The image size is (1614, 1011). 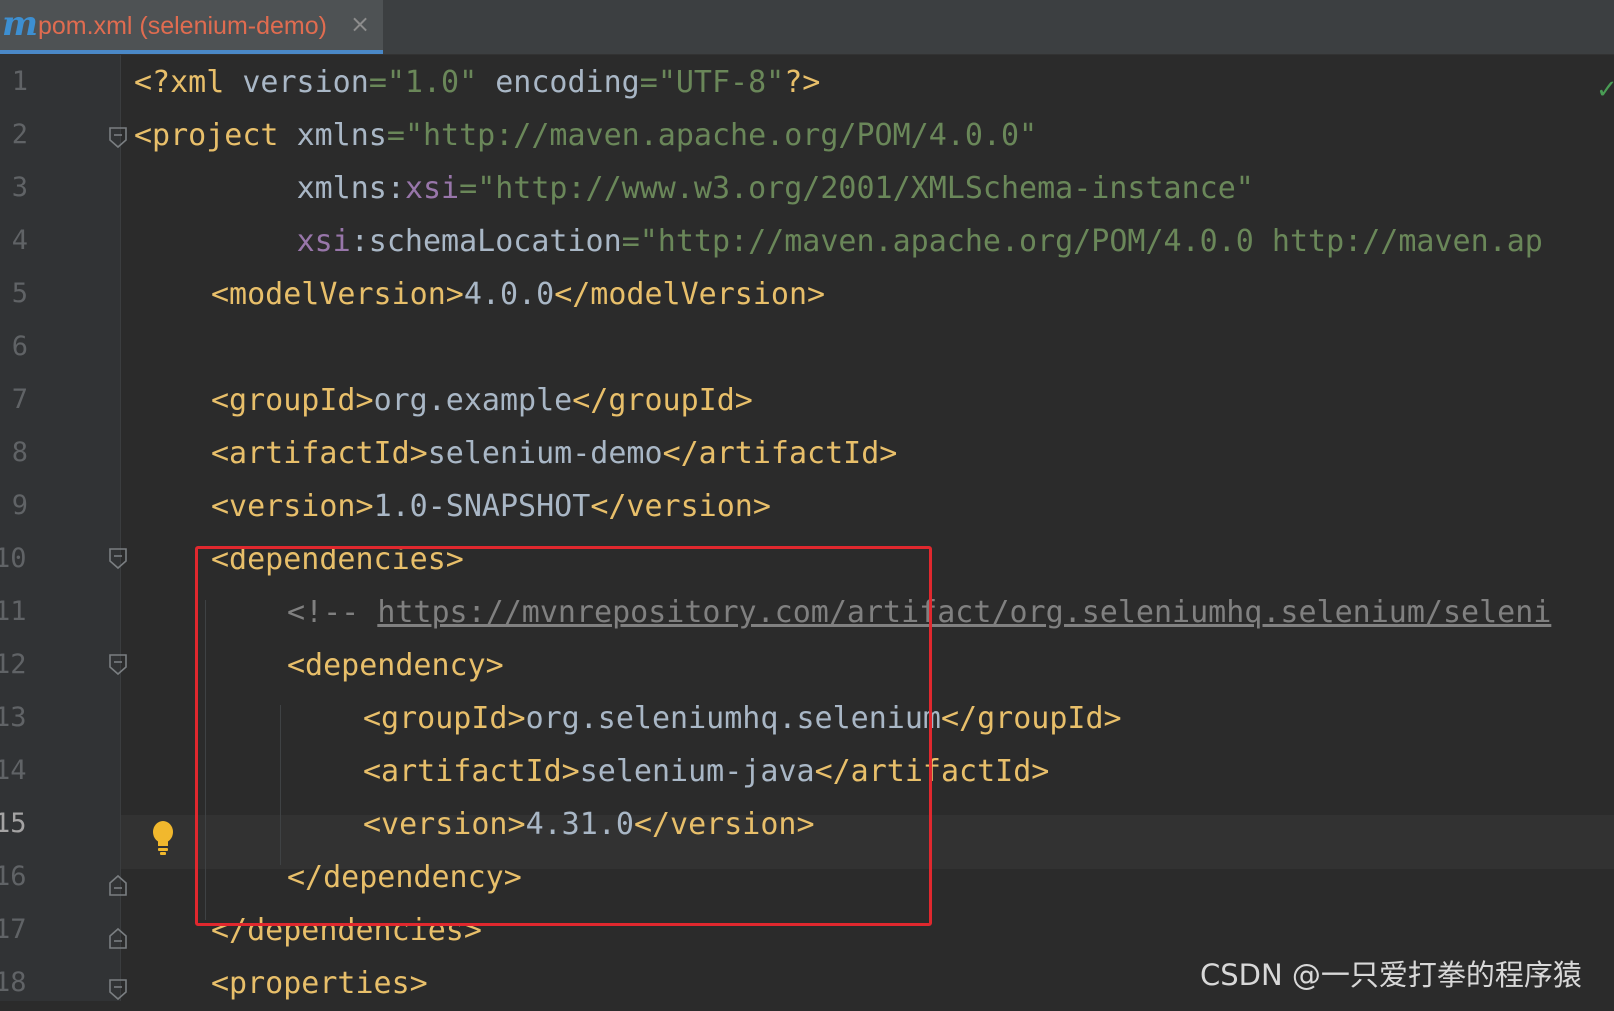 What do you see at coordinates (13, 611) in the screenshot?
I see `line-number: 11` at bounding box center [13, 611].